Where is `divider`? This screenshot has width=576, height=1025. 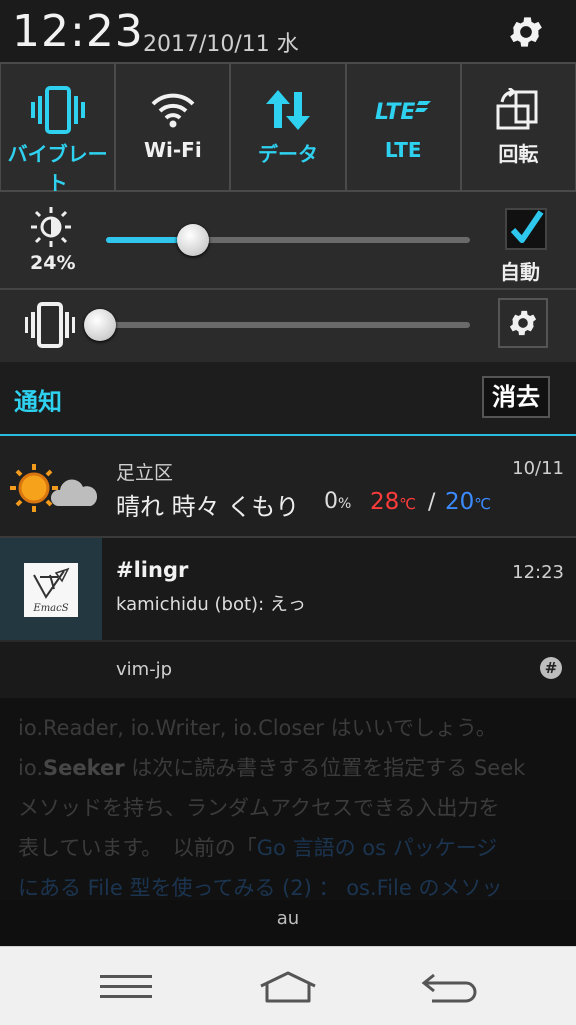 divider is located at coordinates (288, 641).